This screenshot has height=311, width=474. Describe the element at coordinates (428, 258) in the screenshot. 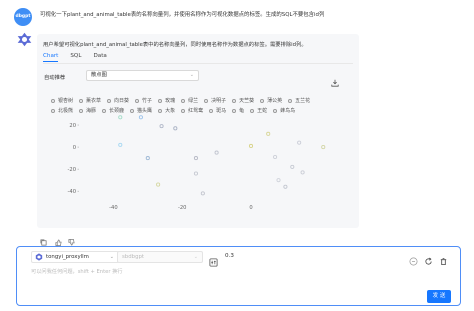

I see `refresh-icon` at that location.